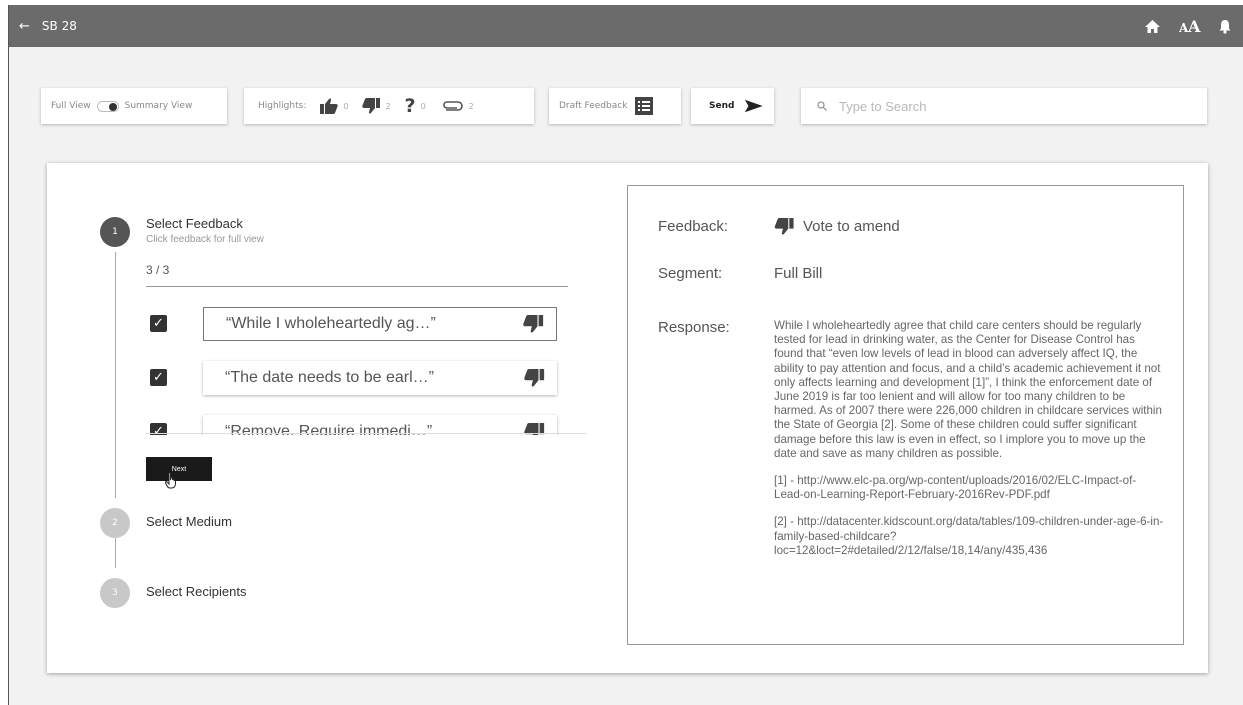 The height and width of the screenshot is (705, 1243). What do you see at coordinates (694, 327) in the screenshot?
I see `response-label: Response:` at bounding box center [694, 327].